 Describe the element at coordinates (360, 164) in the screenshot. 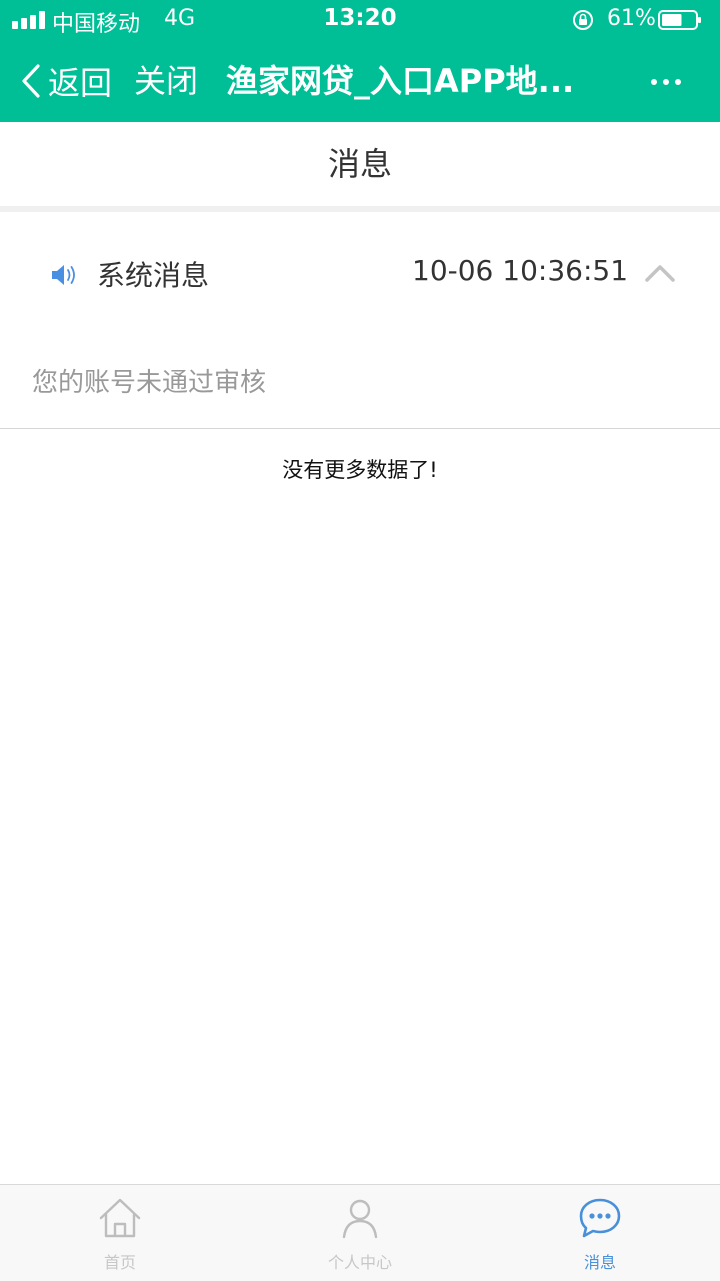

I see `section-title: 消息` at that location.